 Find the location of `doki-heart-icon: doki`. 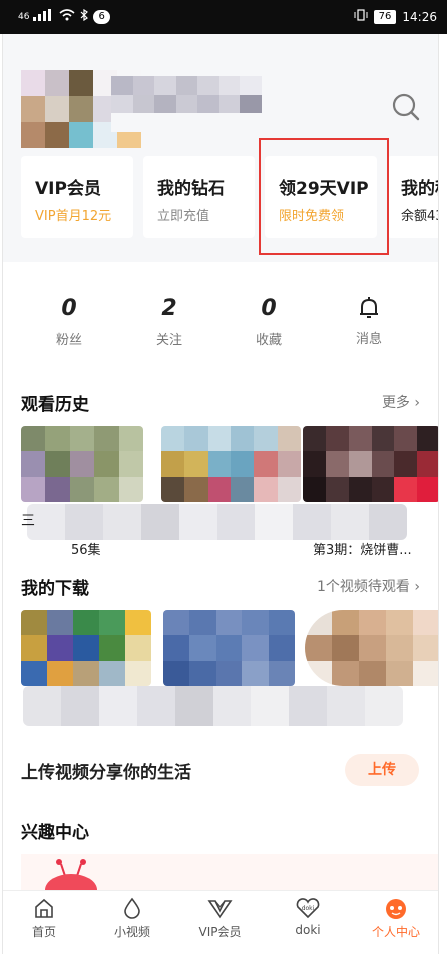

doki-heart-icon: doki is located at coordinates (308, 908).